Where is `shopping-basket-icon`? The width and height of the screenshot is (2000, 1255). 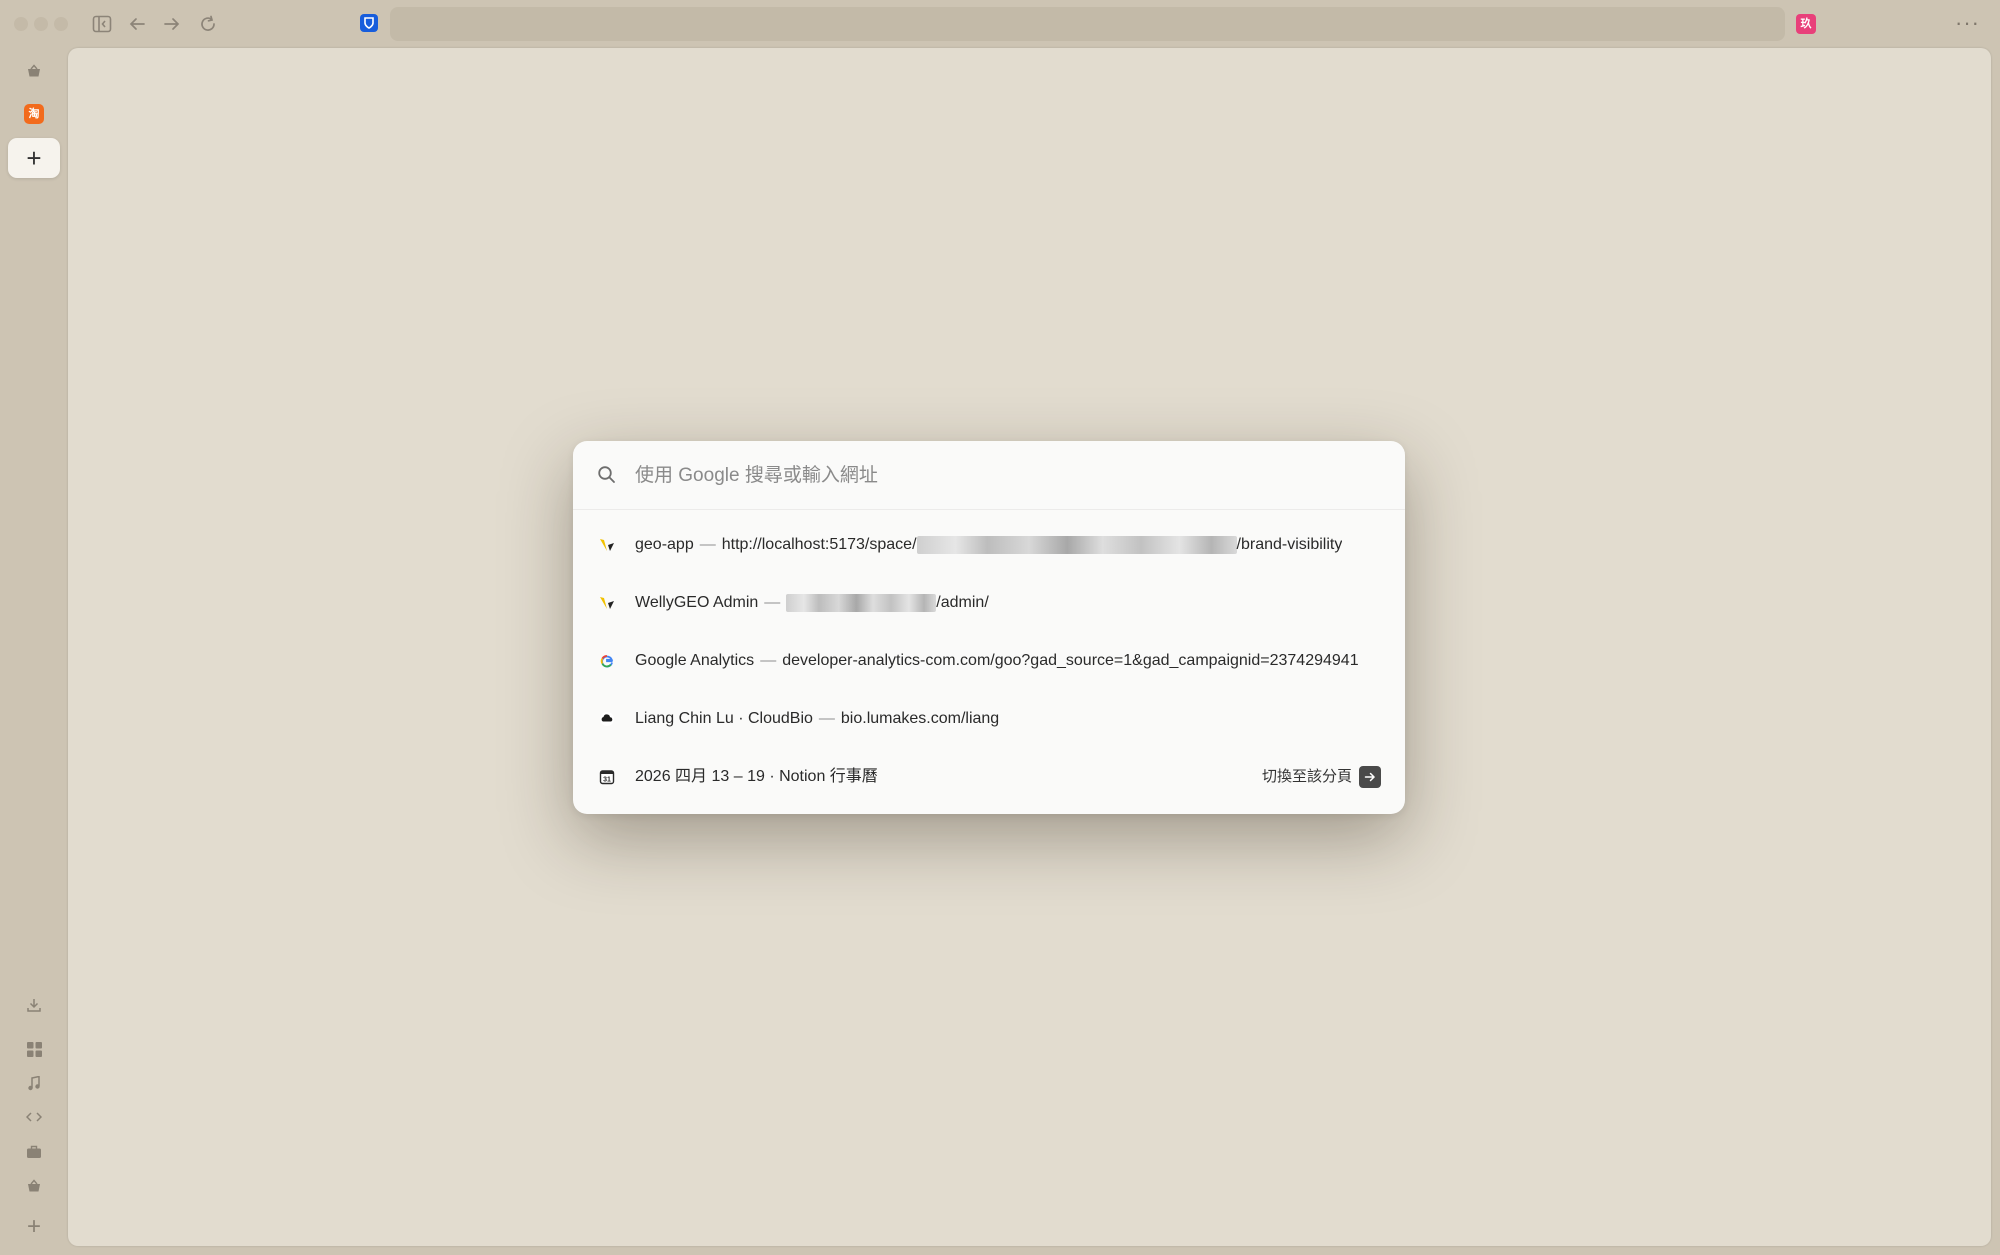
shopping-basket-icon is located at coordinates (34, 1186).